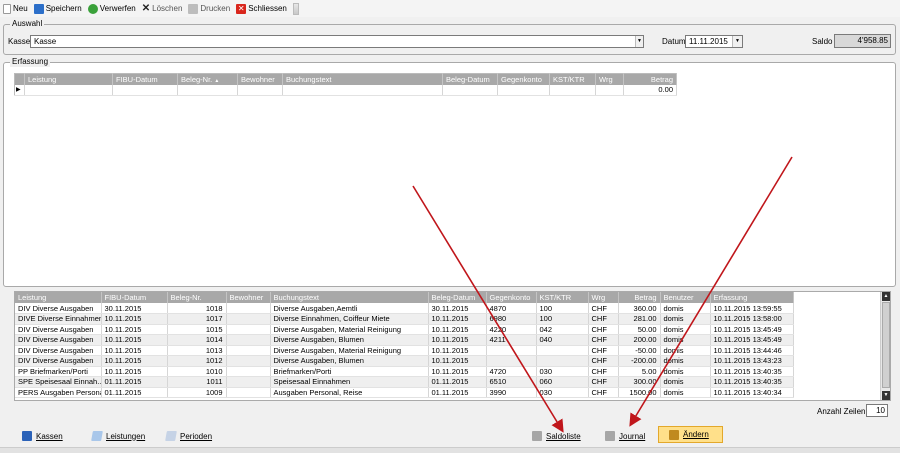  Describe the element at coordinates (337, 41) in the screenshot. I see `kasse-select: Kasse ▼` at that location.